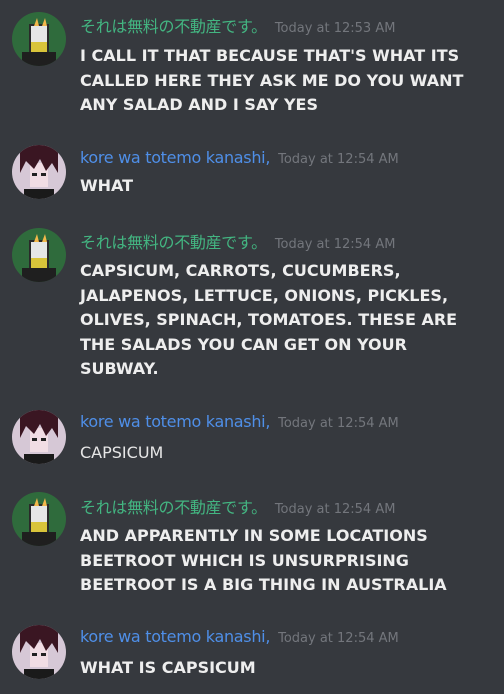  What do you see at coordinates (335, 28) in the screenshot?
I see `timestamp: Today at 12:53 AM` at bounding box center [335, 28].